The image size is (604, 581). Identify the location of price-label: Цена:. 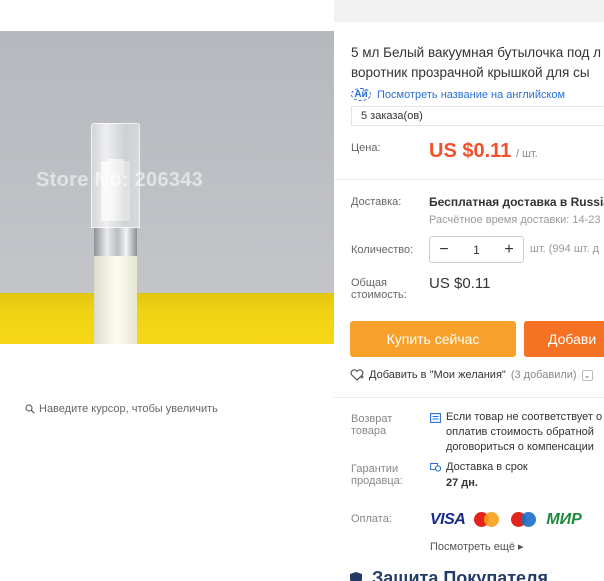
(366, 148).